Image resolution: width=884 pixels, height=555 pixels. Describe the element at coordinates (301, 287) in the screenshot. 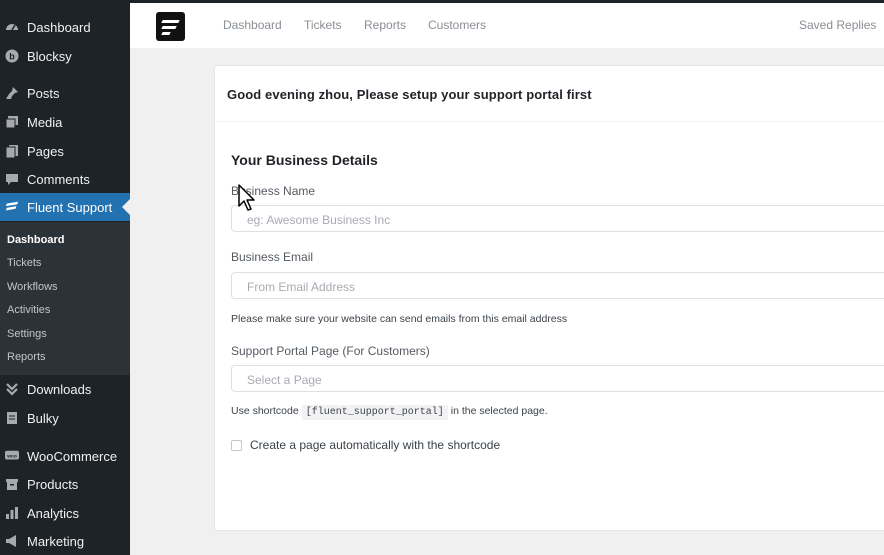

I see `business-email-placeholder: From Email Address` at that location.